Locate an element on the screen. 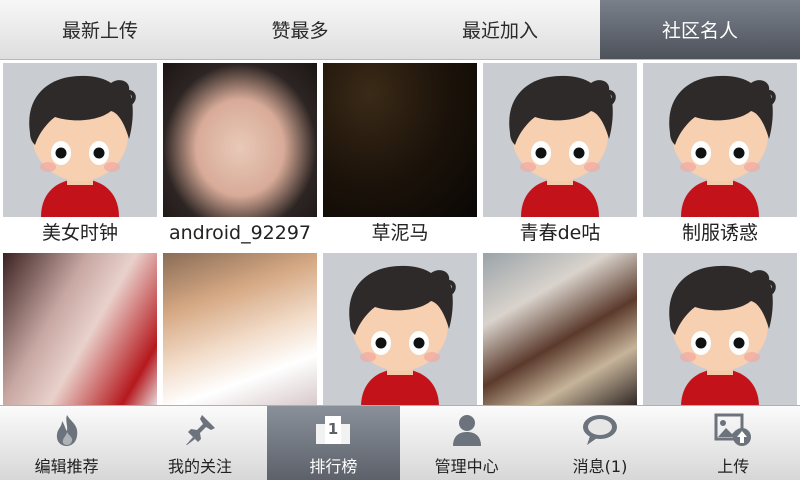  rank-icon: 1 is located at coordinates (333, 430).